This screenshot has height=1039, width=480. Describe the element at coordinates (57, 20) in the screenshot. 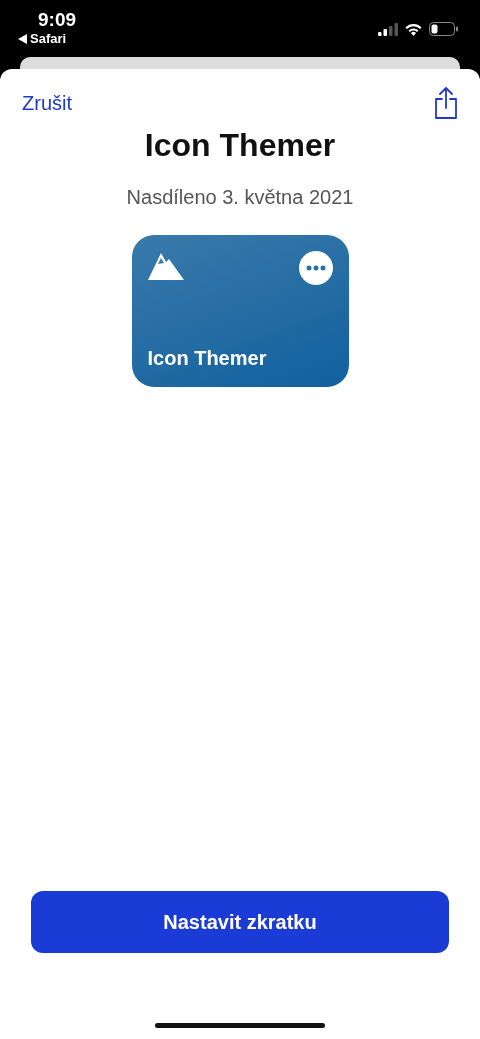

I see `status-time: 9:09` at that location.